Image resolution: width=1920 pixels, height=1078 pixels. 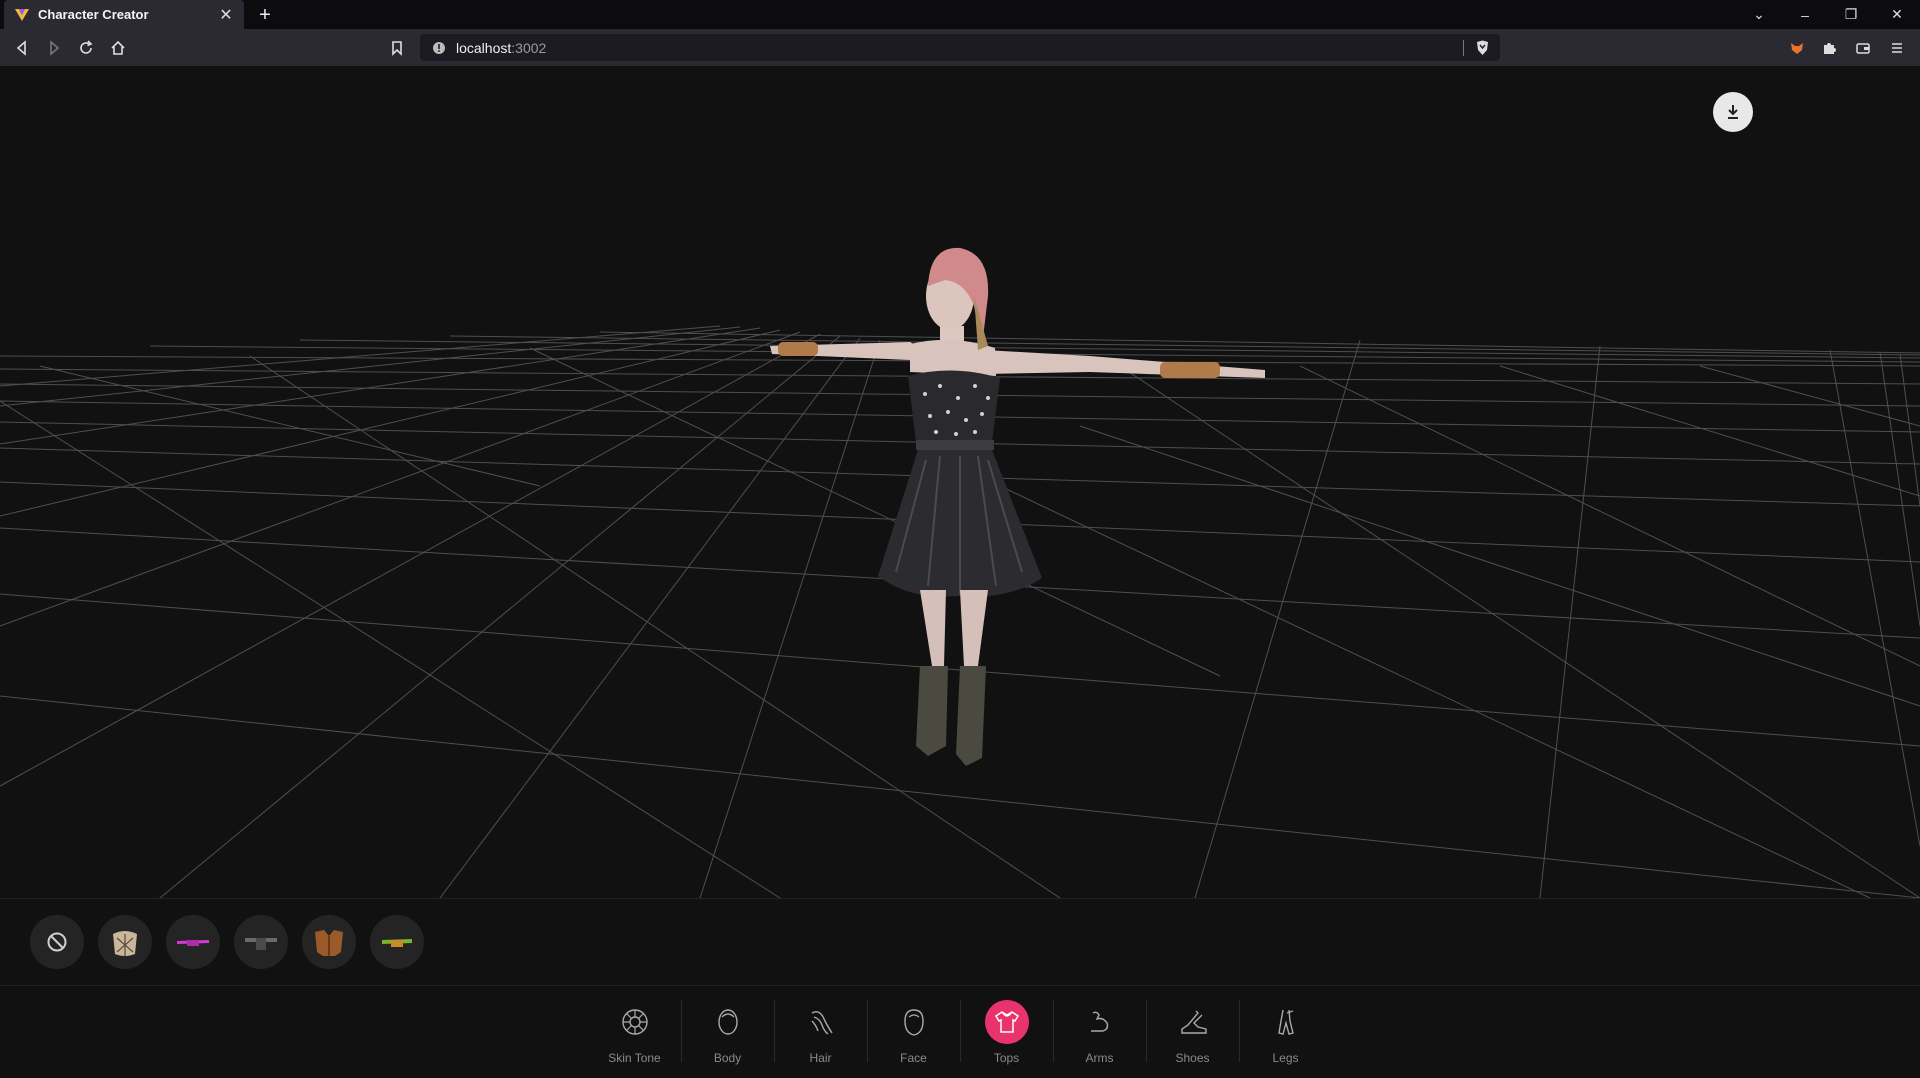 What do you see at coordinates (1897, 48) in the screenshot?
I see `menu-icon` at bounding box center [1897, 48].